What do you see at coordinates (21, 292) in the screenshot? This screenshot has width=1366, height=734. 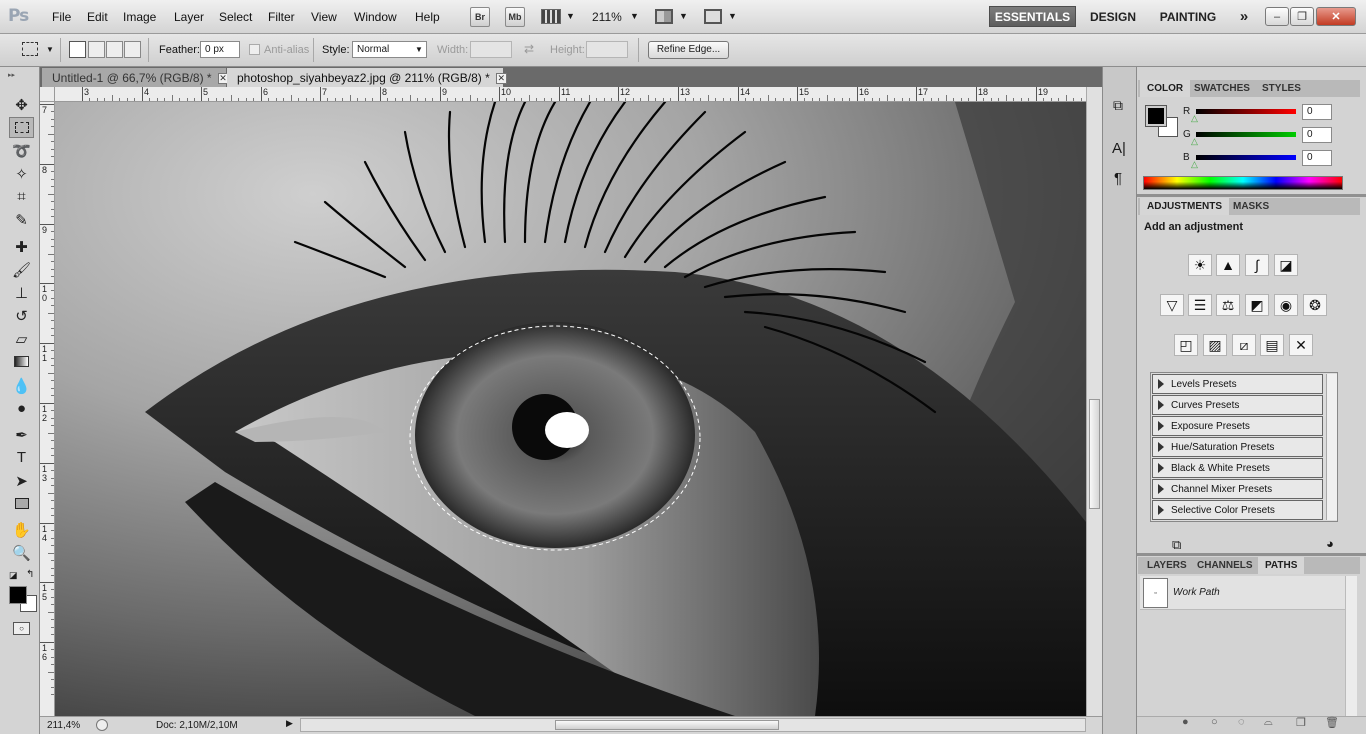 I see `clone-stamp-tool-icon: ⊥` at bounding box center [21, 292].